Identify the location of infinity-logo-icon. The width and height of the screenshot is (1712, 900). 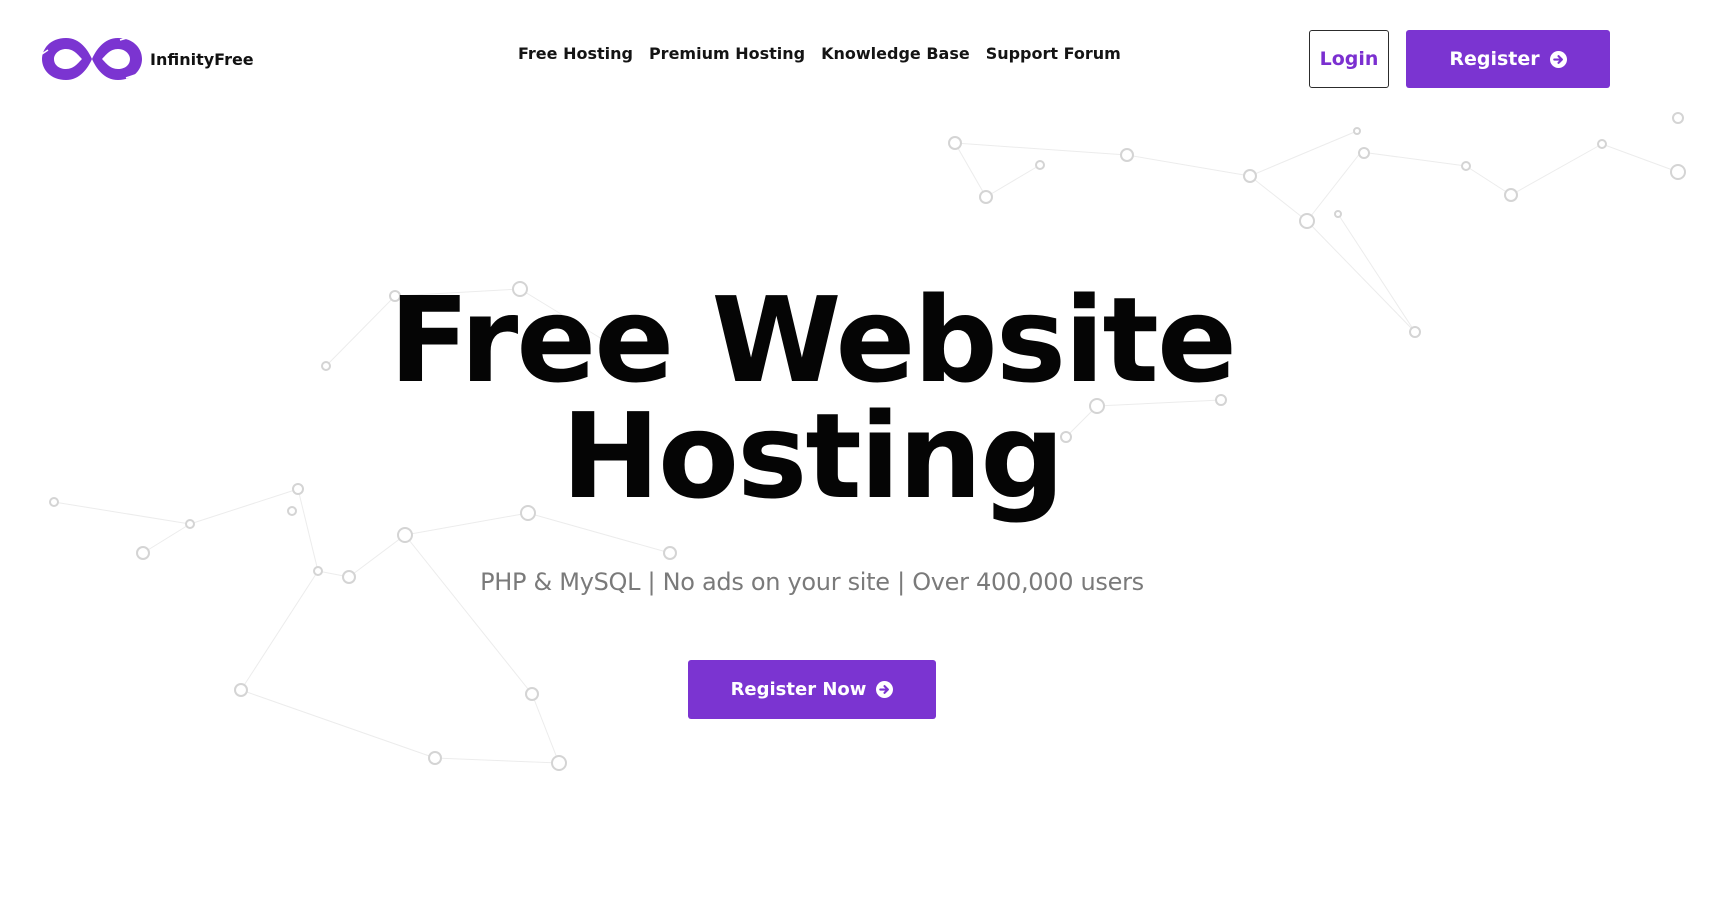
(91, 57).